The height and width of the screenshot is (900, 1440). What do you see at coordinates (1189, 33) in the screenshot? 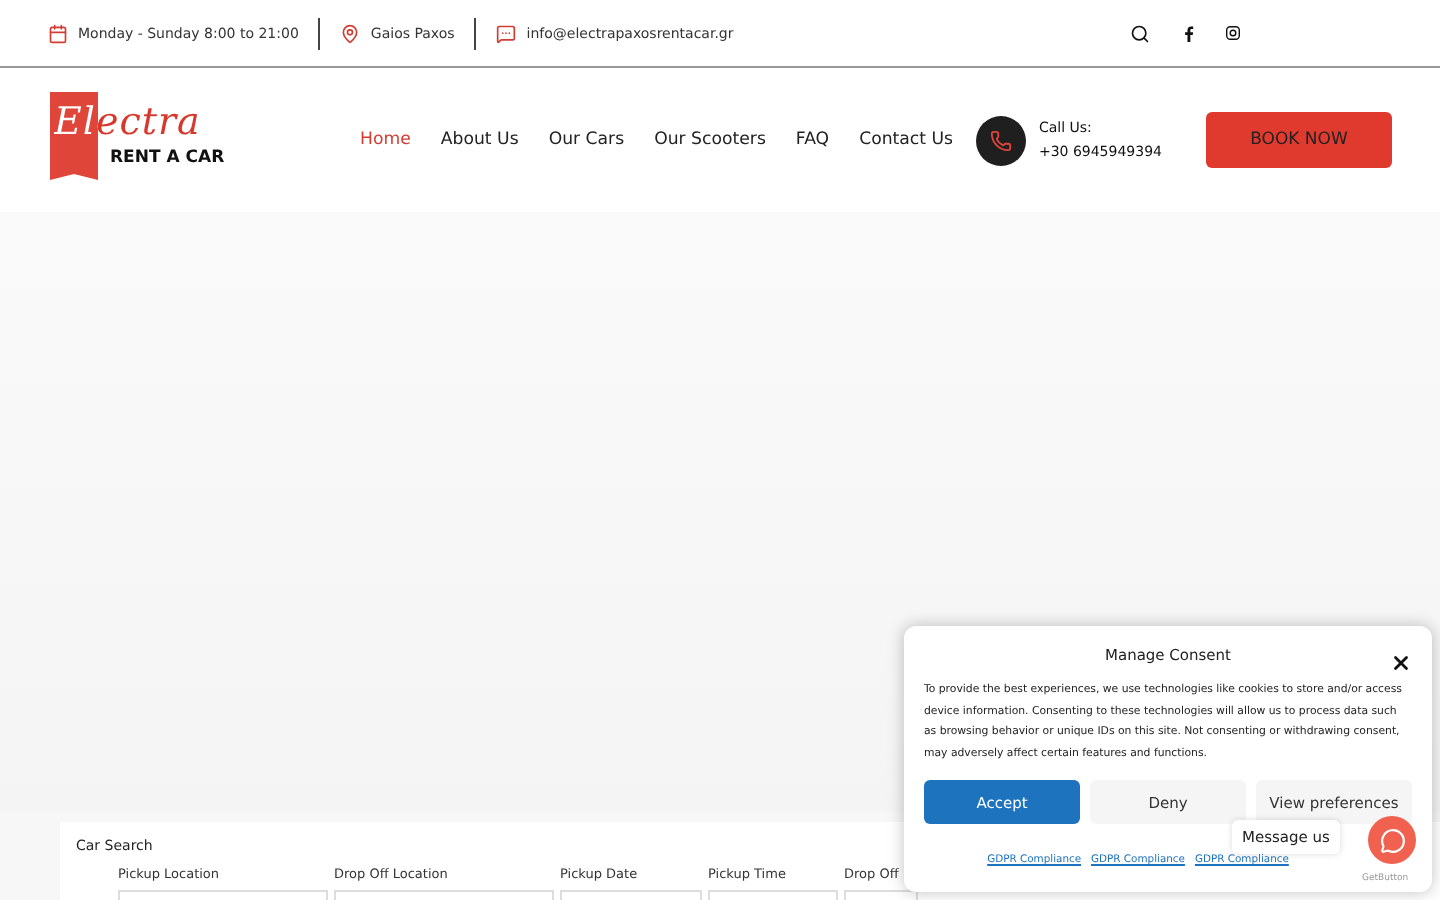
I see `facebook-icon` at bounding box center [1189, 33].